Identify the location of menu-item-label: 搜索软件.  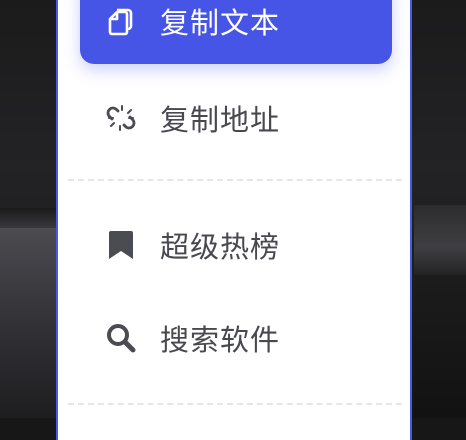
(220, 340).